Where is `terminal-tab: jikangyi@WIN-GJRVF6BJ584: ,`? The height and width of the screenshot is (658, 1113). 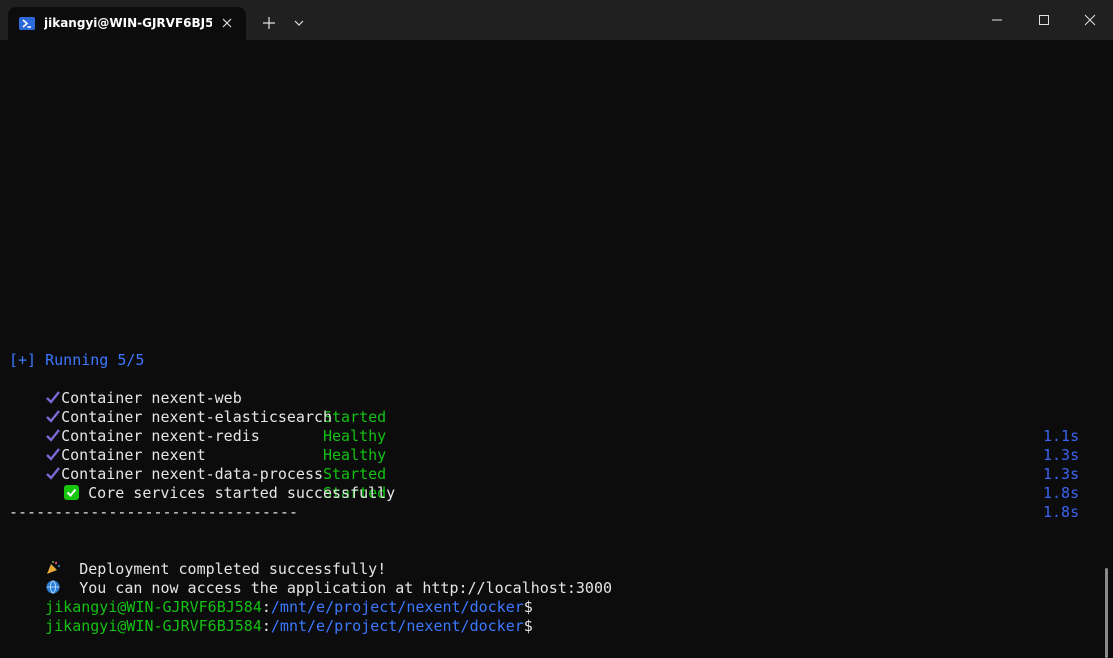
terminal-tab: jikangyi@WIN-GJRVF6BJ584: , is located at coordinates (127, 23).